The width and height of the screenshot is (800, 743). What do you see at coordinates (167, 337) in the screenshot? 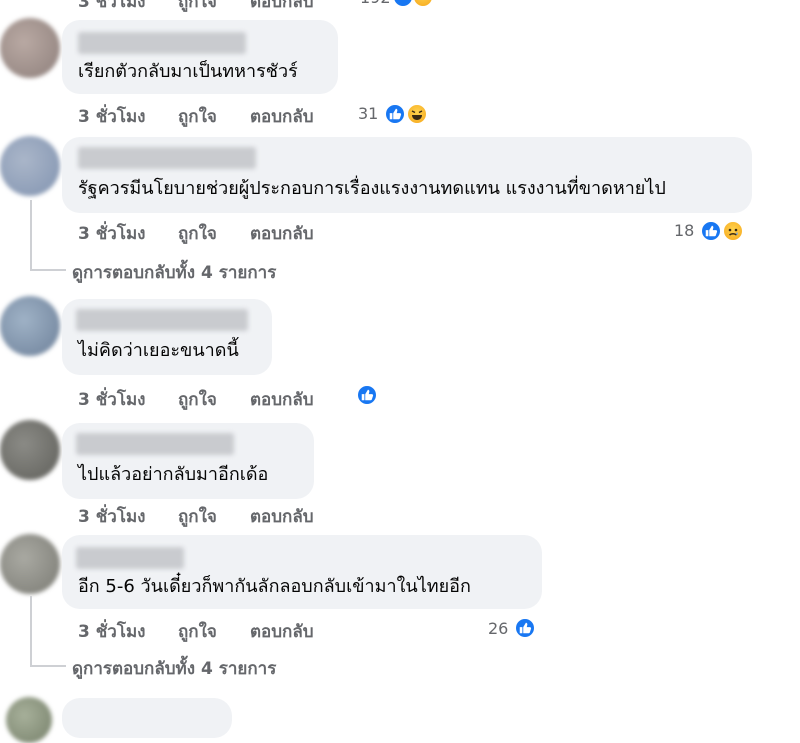
I see `comment-bubble: ไม่คิดว่าเยอะขนาดนี้` at bounding box center [167, 337].